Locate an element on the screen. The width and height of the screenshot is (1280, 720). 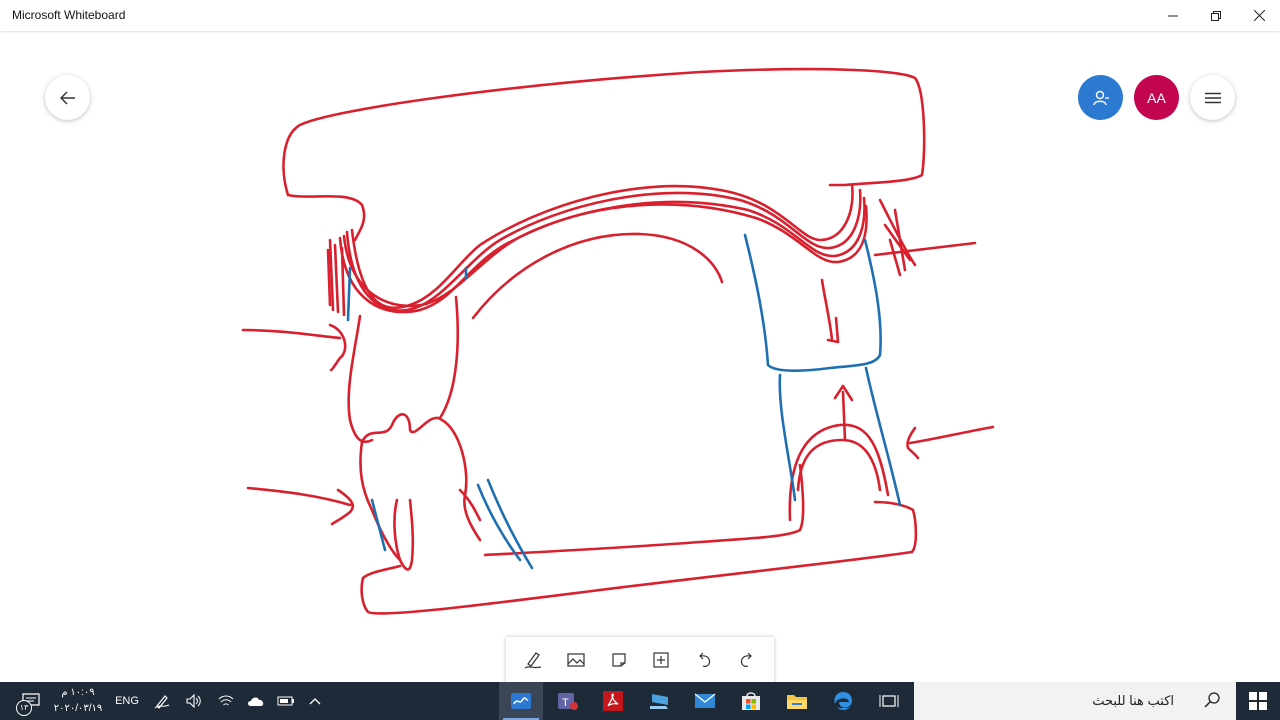
user-avatar: AA is located at coordinates (1156, 97).